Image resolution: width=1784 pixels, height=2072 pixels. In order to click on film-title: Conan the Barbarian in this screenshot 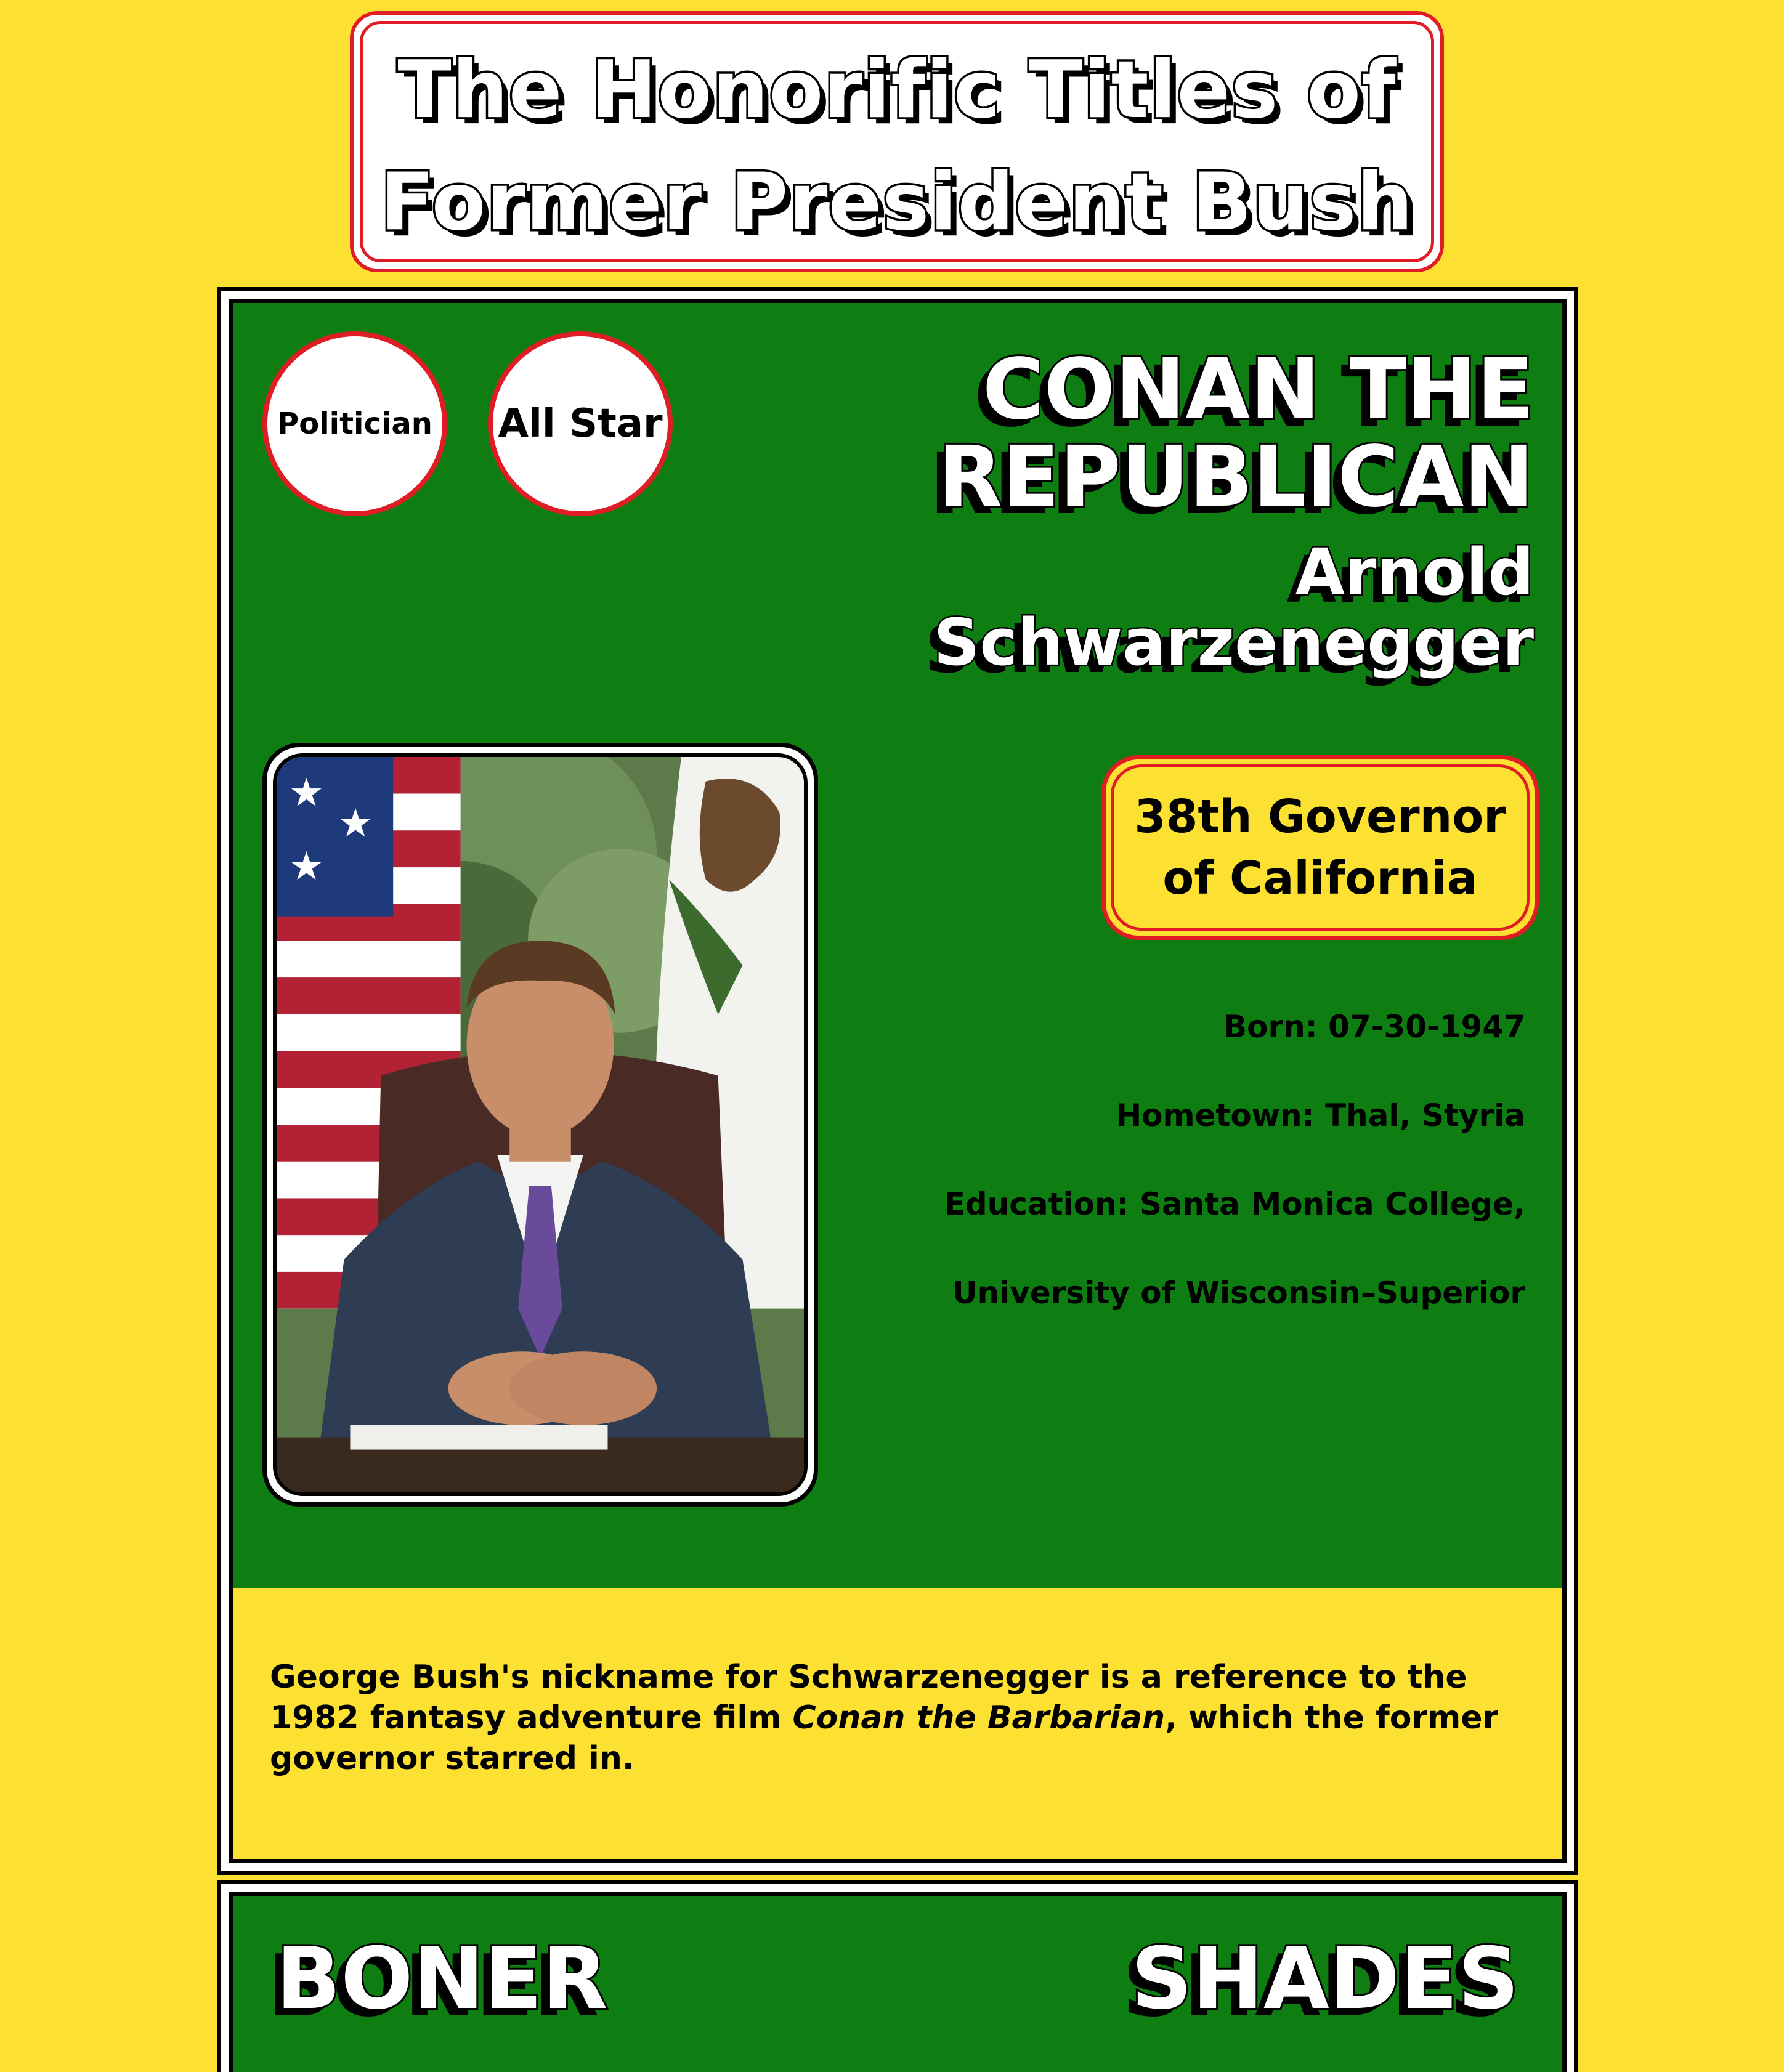, I will do `click(979, 1717)`.